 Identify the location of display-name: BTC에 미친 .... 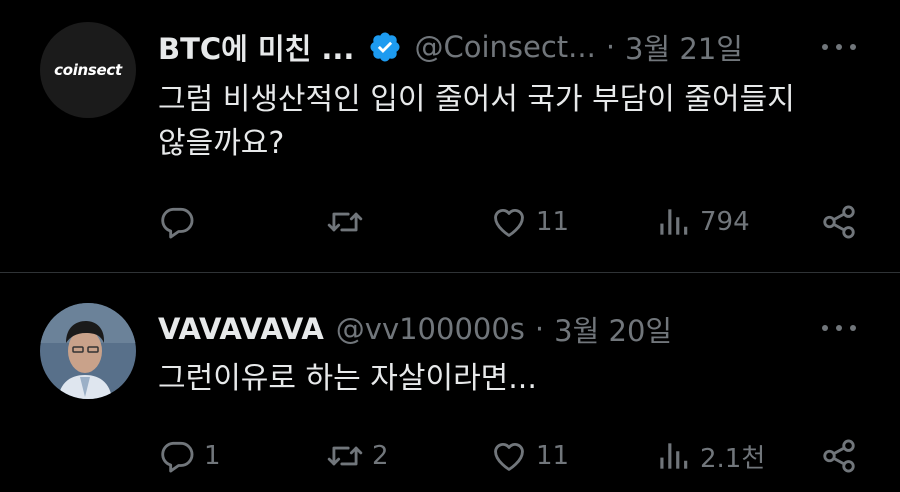
(256, 47).